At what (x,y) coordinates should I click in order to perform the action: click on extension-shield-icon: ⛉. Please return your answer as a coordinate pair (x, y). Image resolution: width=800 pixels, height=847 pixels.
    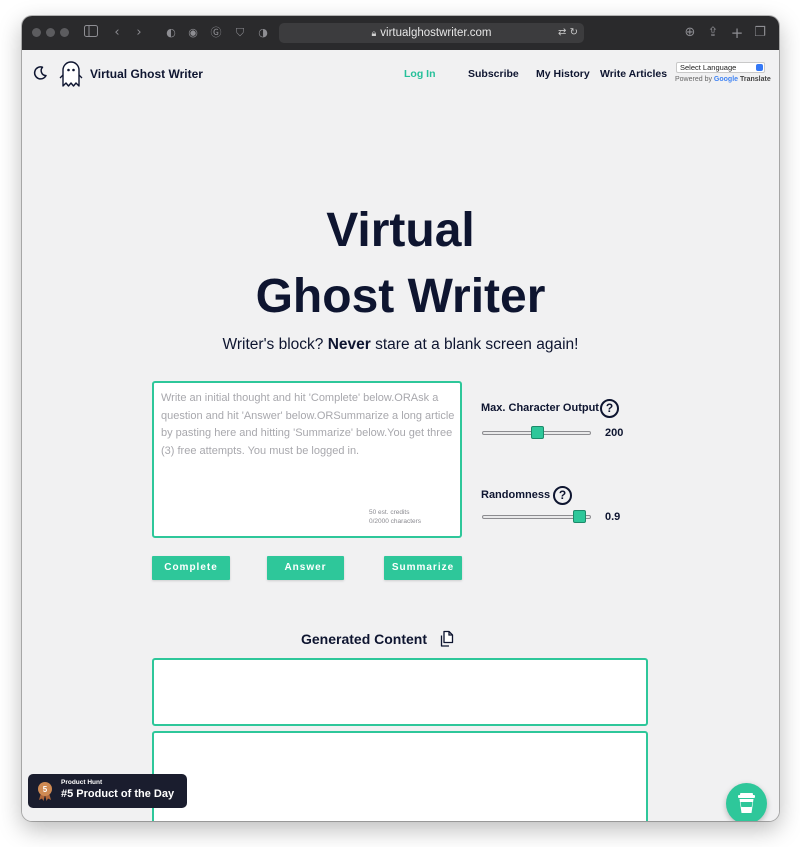
    Looking at the image, I should click on (240, 33).